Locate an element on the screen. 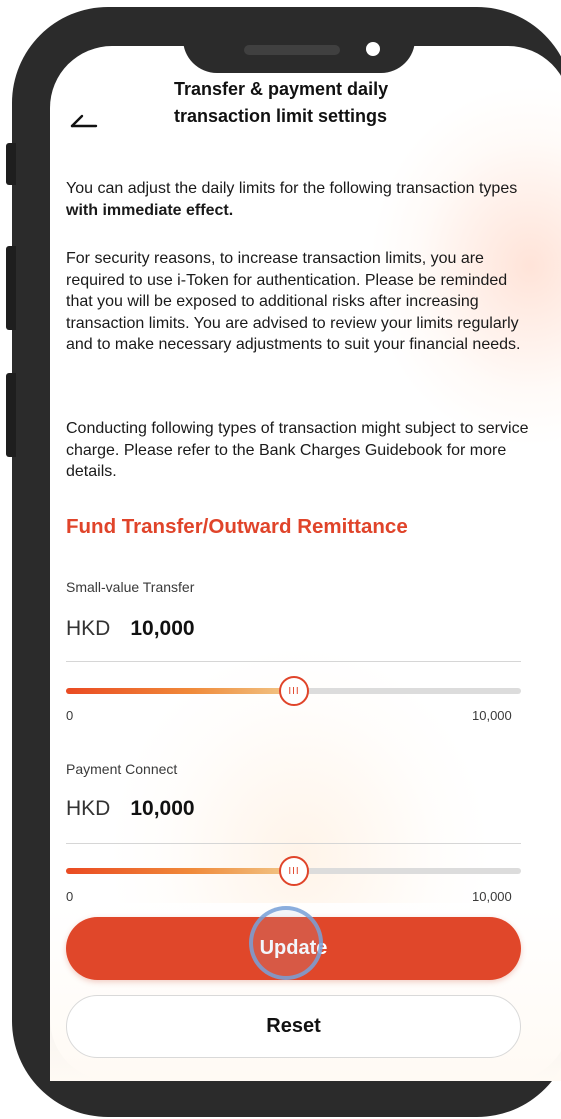 This screenshot has height=1119, width=561. limit-slider-small-value-transfer: III is located at coordinates (293, 691).